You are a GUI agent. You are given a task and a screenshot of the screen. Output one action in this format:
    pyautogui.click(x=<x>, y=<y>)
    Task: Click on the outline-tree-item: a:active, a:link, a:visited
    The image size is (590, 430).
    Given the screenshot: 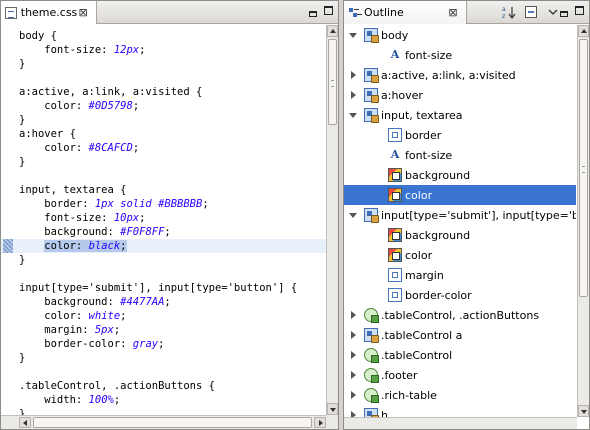 What is the action you would take?
    pyautogui.click(x=460, y=75)
    